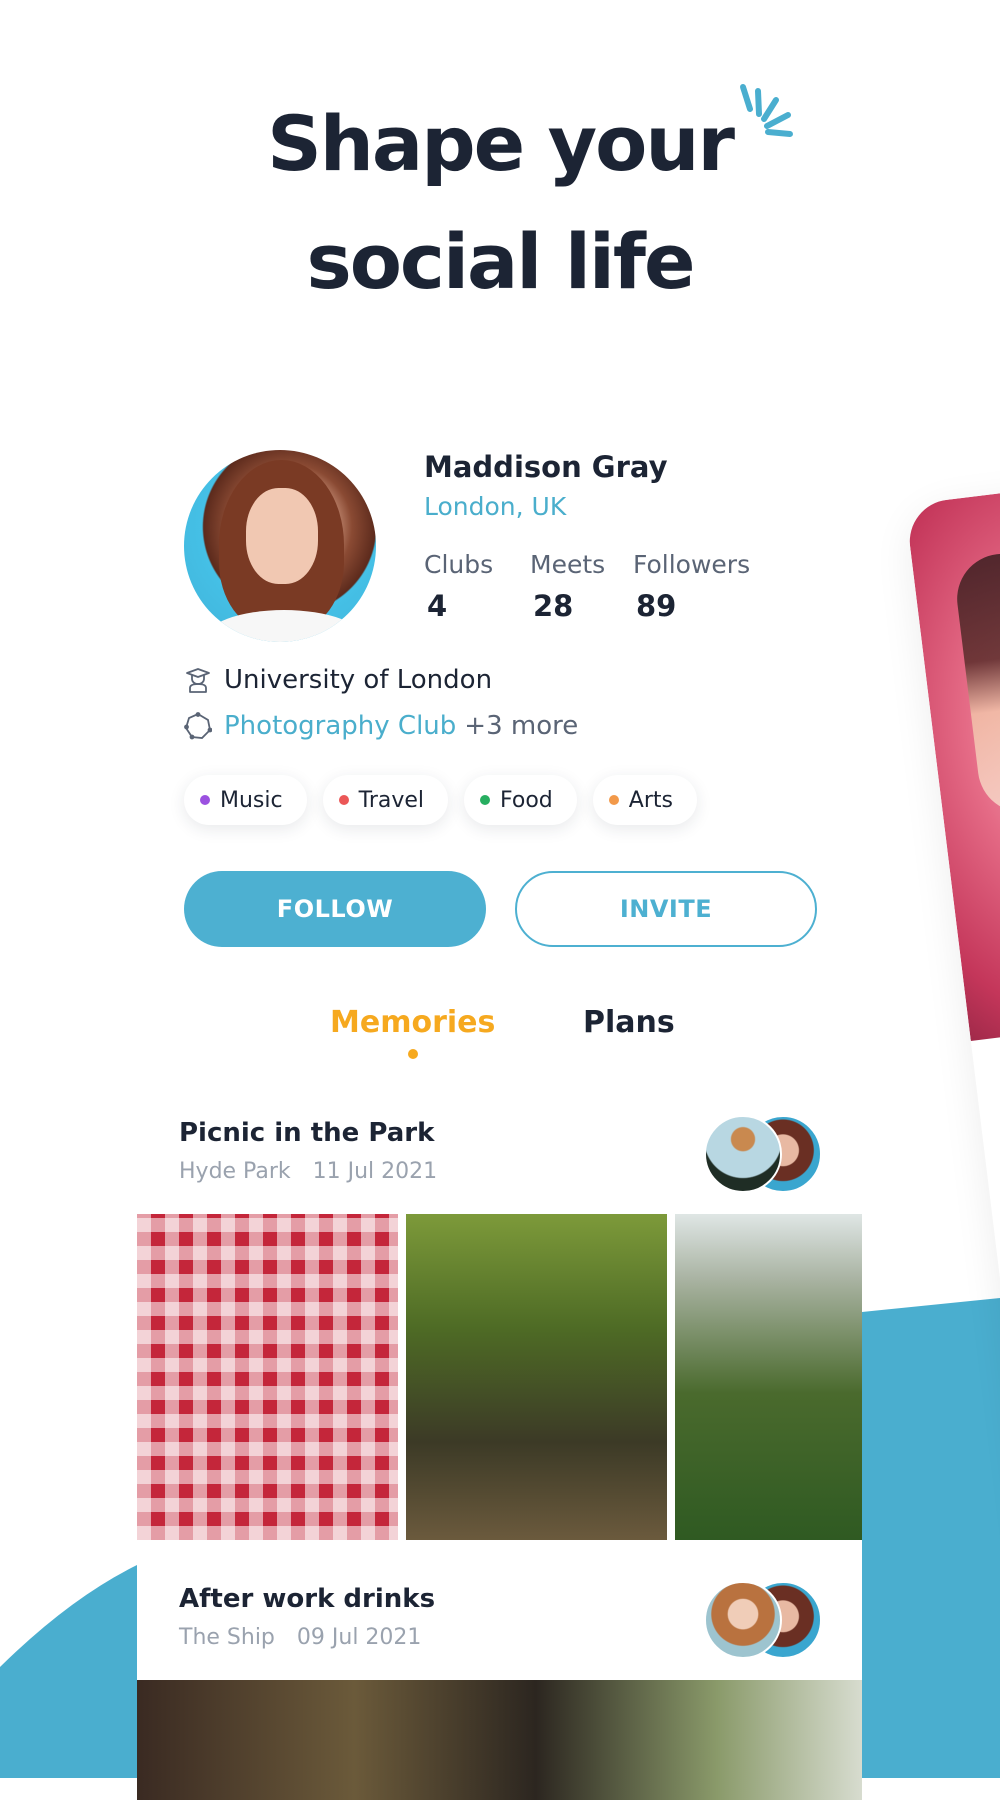  What do you see at coordinates (308, 1171) in the screenshot?
I see `event-meta: Hyde Park 11 Jul 2021` at bounding box center [308, 1171].